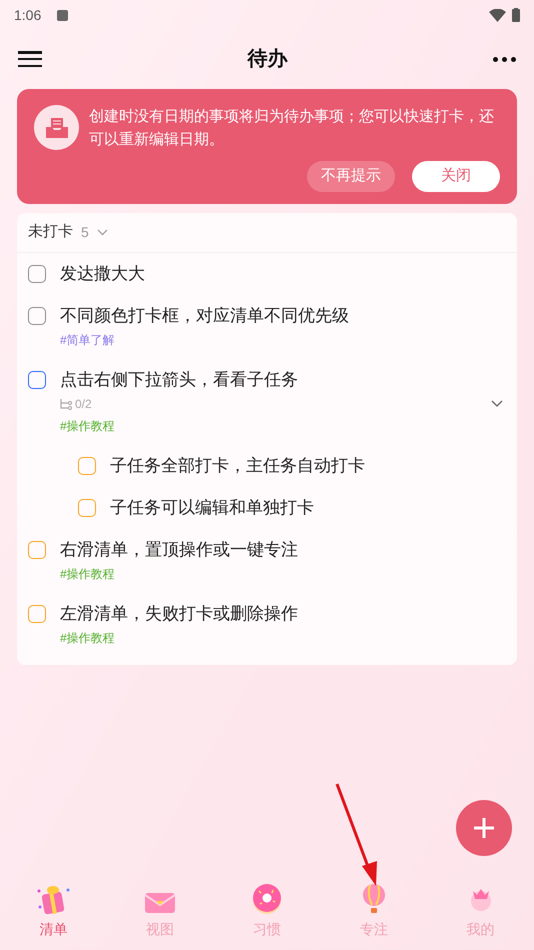 This screenshot has width=534, height=950. I want to click on task-title: 子任务可以编辑和单独打卡, so click(212, 508).